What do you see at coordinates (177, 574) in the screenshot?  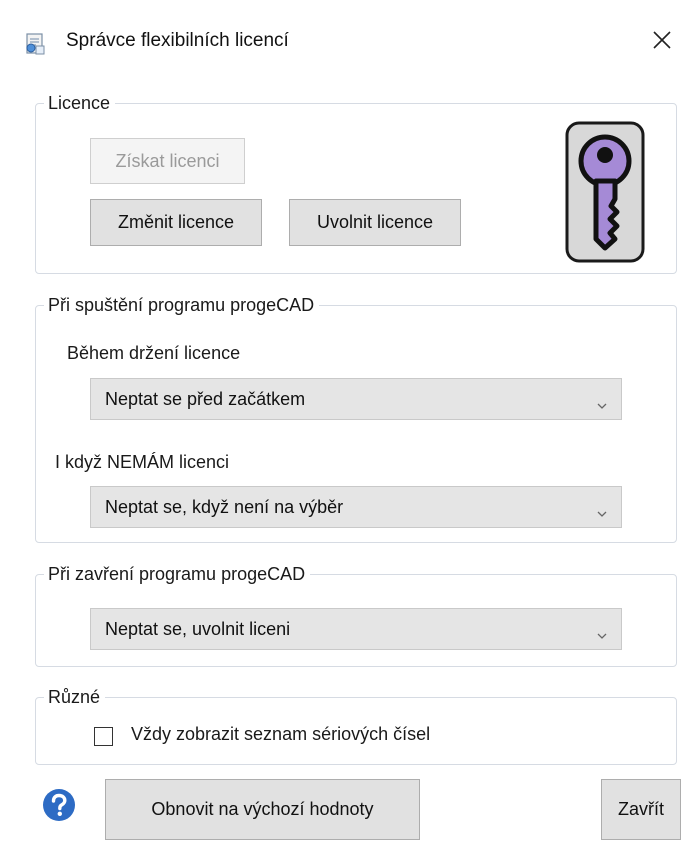 I see `close-program-legend: Při zavření programu progeCAD` at bounding box center [177, 574].